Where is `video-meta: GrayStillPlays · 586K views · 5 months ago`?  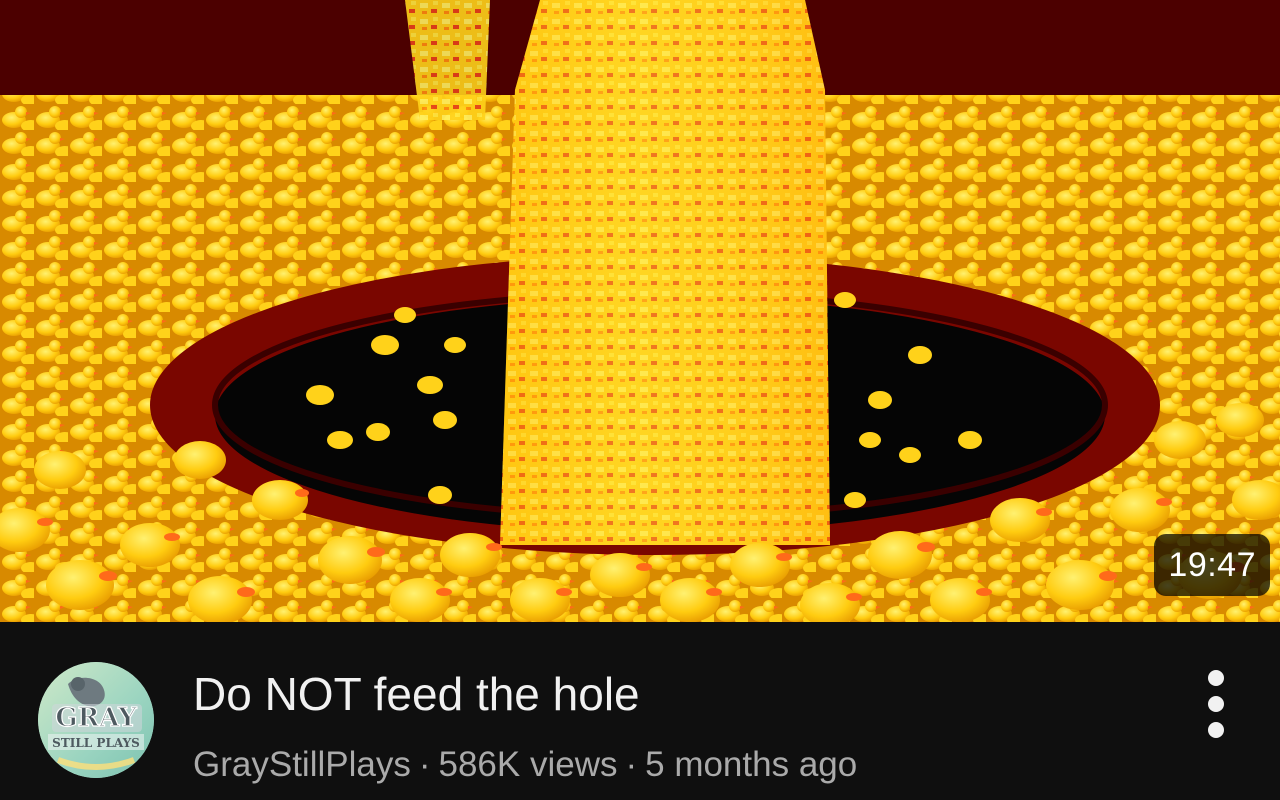
video-meta: GrayStillPlays · 586K views · 5 months ago is located at coordinates (525, 765).